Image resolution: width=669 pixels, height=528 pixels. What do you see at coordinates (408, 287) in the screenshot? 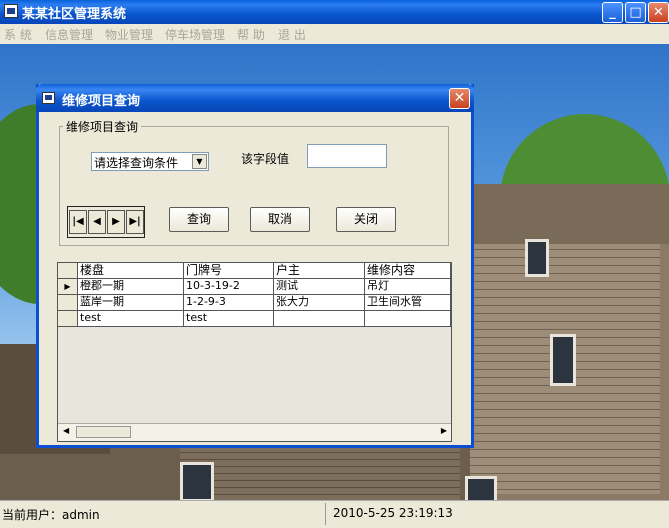
I see `table-cell: 吊灯` at bounding box center [408, 287].